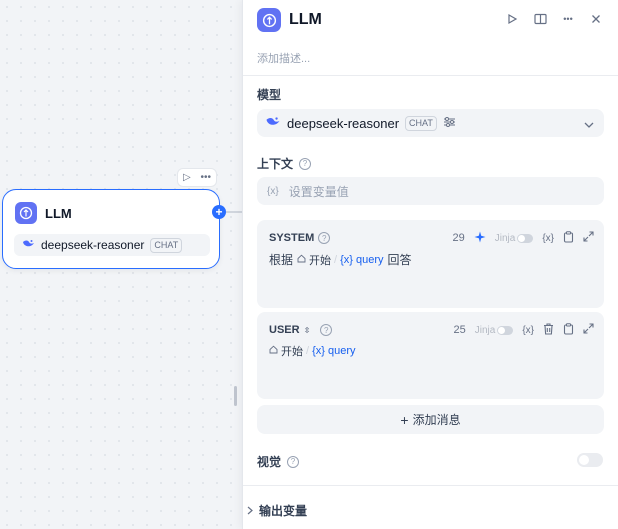 The image size is (618, 529). What do you see at coordinates (283, 511) in the screenshot?
I see `output-variables-label: 输出变量` at bounding box center [283, 511].